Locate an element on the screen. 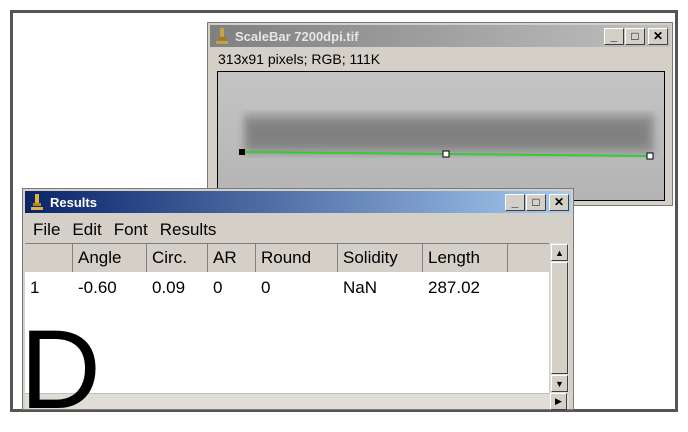 Image resolution: width=688 pixels, height=432 pixels. scalebar-window-title: ScaleBar 7200dpi.tif is located at coordinates (297, 36).